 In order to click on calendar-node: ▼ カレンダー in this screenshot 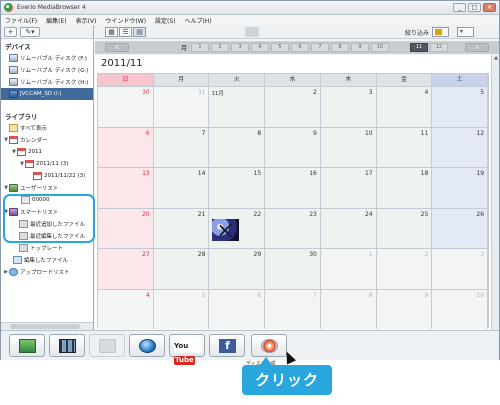, I will do `click(47, 140)`.